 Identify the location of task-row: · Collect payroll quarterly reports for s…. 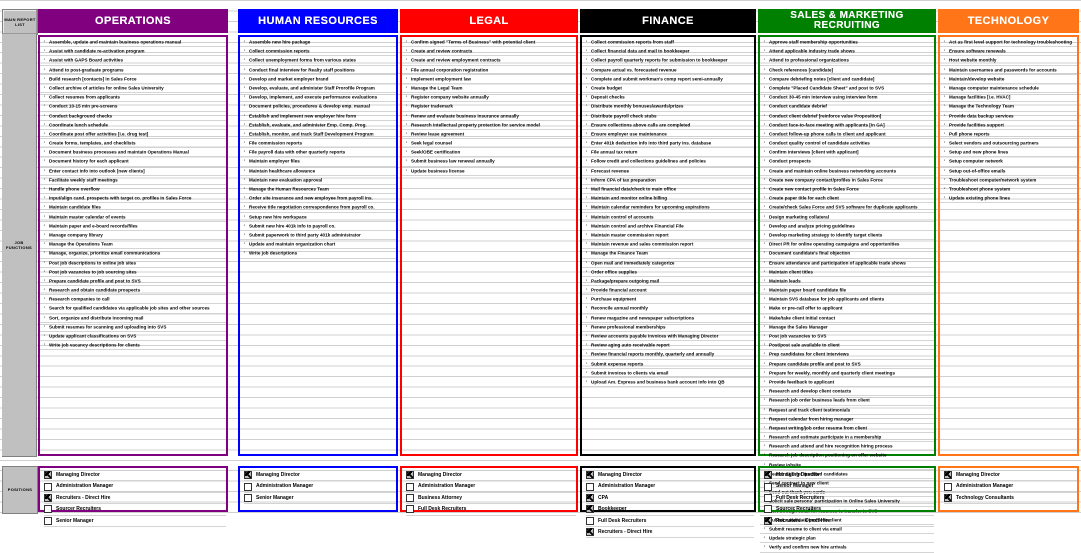
(668, 61).